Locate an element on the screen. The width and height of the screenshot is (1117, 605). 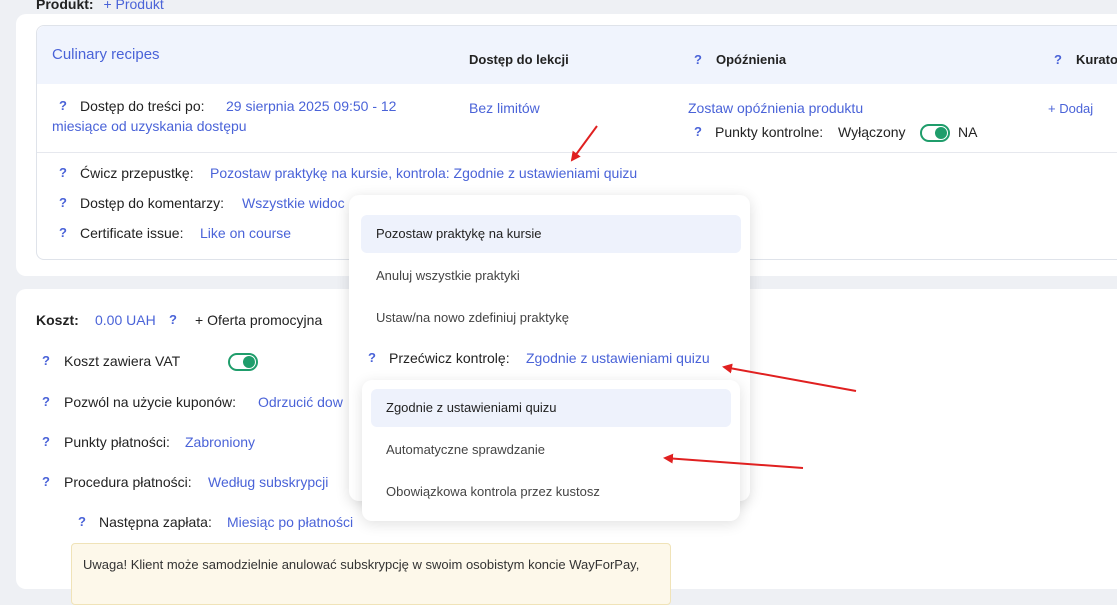
content-access-value: 29 sierpnia 2025 09:50 - 12 is located at coordinates (311, 106).